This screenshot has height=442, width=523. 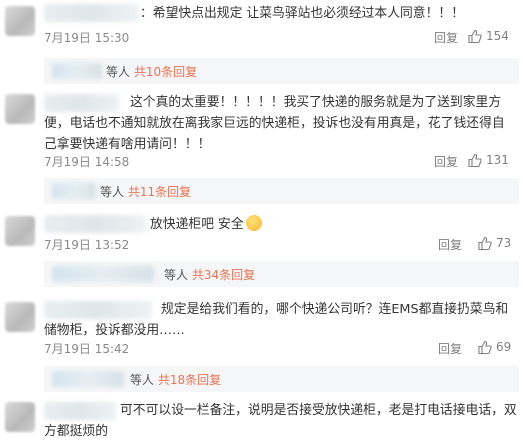 I want to click on comment-date: 7月19日 14:58, so click(x=87, y=162).